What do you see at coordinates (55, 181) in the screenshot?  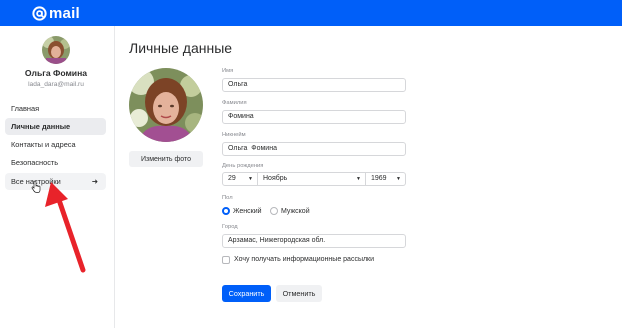 I see `sidebar-item-all-settings: Все настройки ➜` at bounding box center [55, 181].